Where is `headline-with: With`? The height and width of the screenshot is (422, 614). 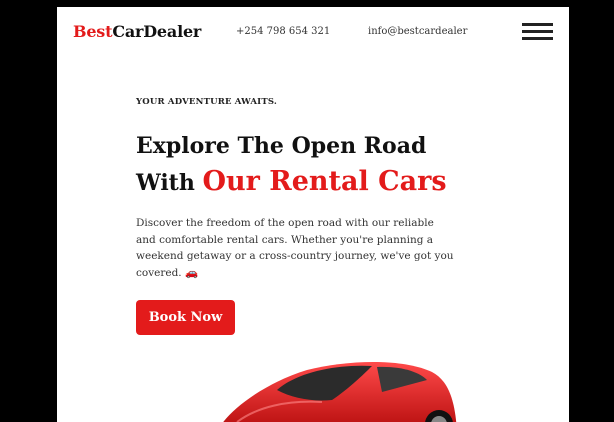
headline-with: With is located at coordinates (165, 183).